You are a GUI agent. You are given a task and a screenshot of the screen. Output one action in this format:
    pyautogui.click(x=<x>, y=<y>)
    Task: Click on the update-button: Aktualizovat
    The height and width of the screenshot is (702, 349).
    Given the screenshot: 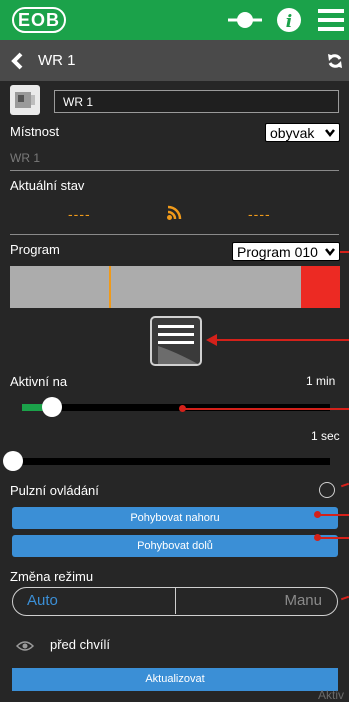 What is the action you would take?
    pyautogui.click(x=175, y=679)
    